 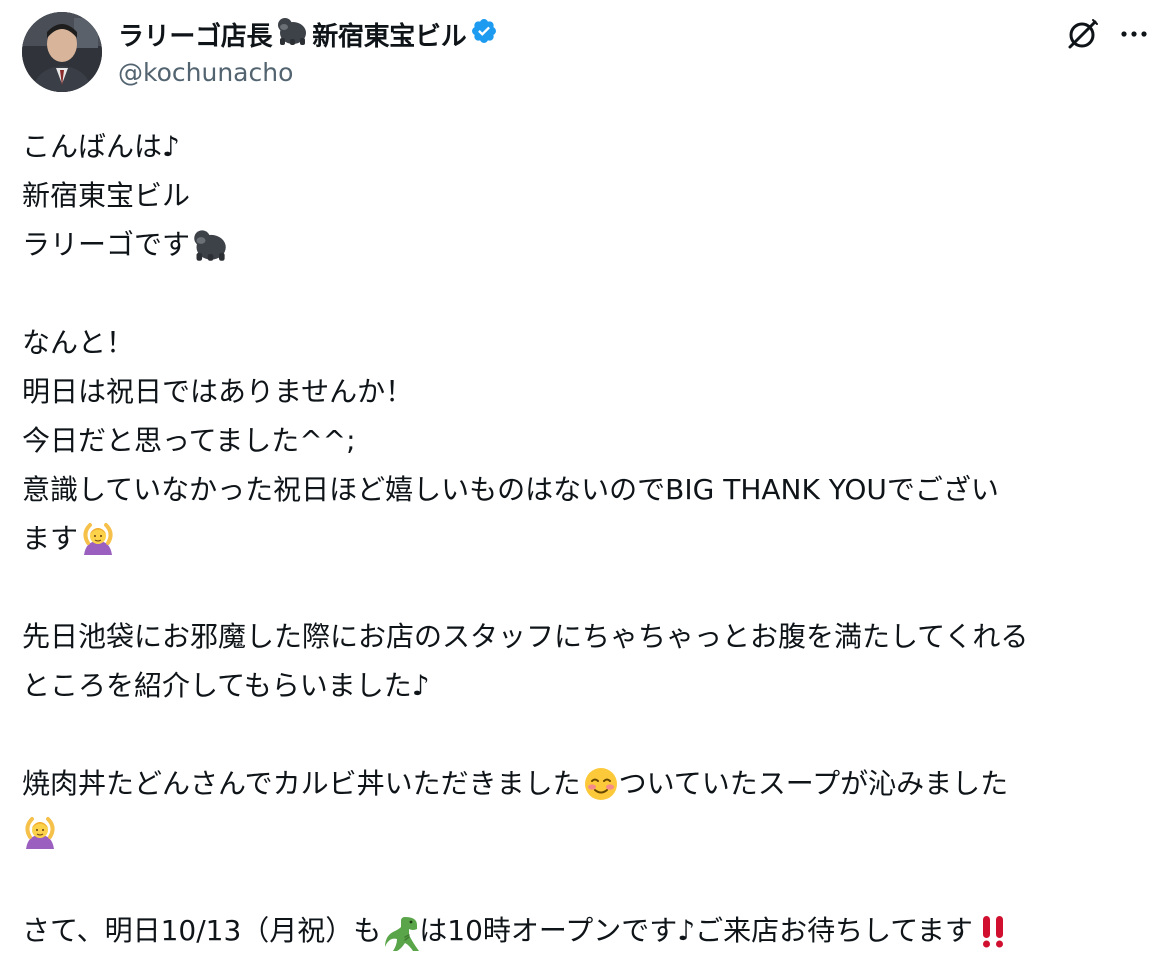 I want to click on avatar, so click(x=62, y=52).